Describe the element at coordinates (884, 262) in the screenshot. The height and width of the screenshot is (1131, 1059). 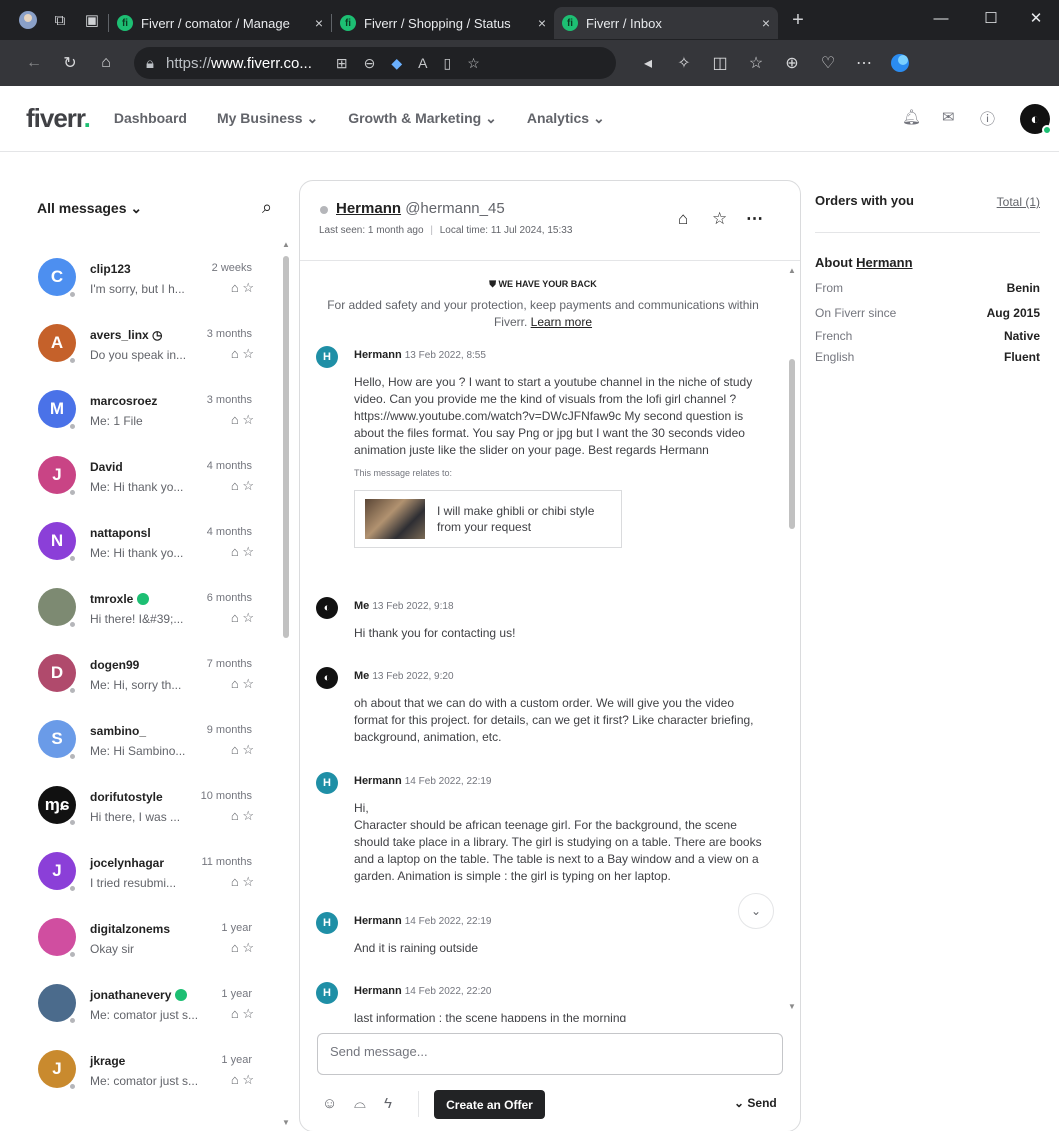
I see `about-name-link: Hermann` at that location.